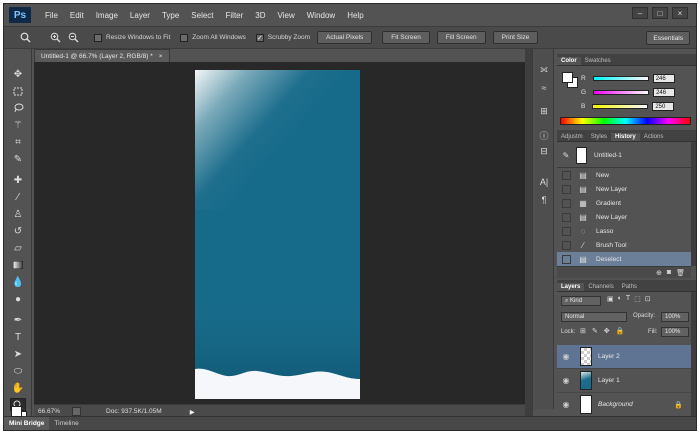  Describe the element at coordinates (18, 388) in the screenshot. I see `hand-tool-icon: ✋` at that location.